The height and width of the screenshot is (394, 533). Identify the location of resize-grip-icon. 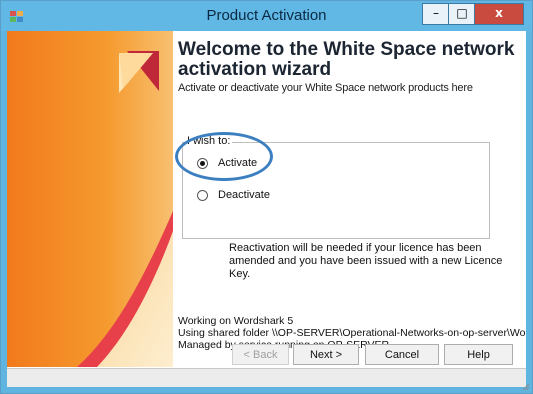
(525, 386).